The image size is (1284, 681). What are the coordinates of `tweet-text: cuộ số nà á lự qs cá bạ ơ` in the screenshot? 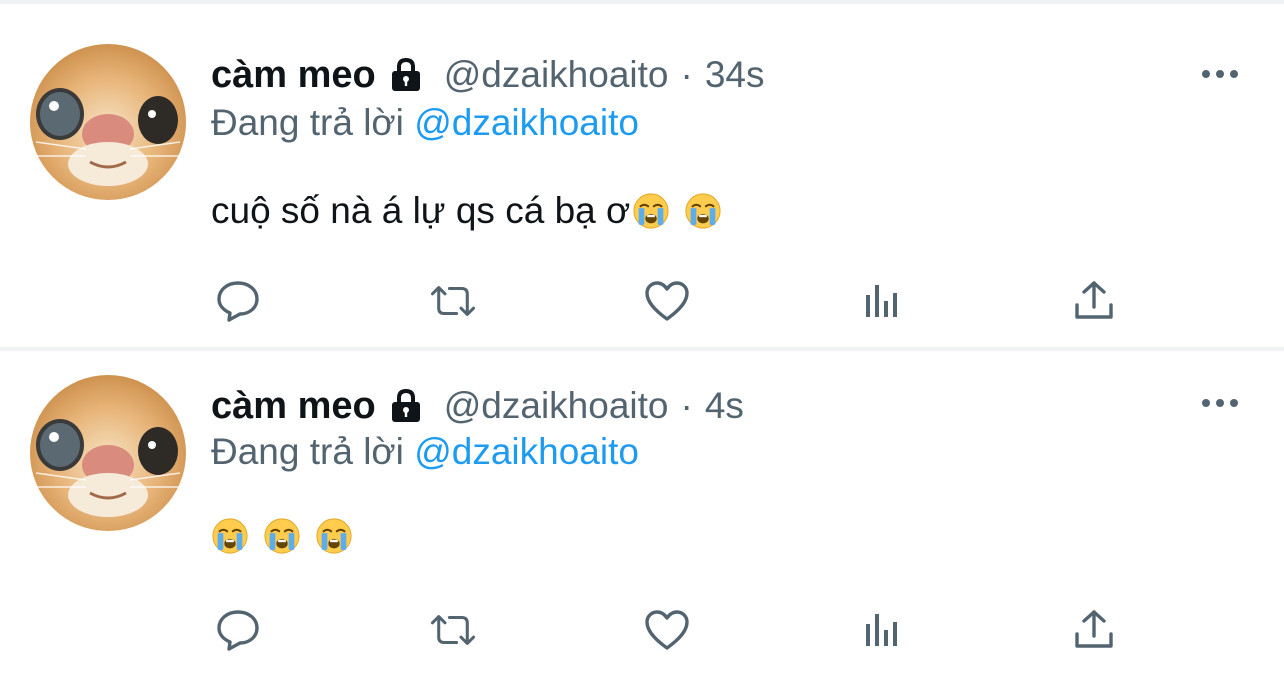 It's located at (466, 211).